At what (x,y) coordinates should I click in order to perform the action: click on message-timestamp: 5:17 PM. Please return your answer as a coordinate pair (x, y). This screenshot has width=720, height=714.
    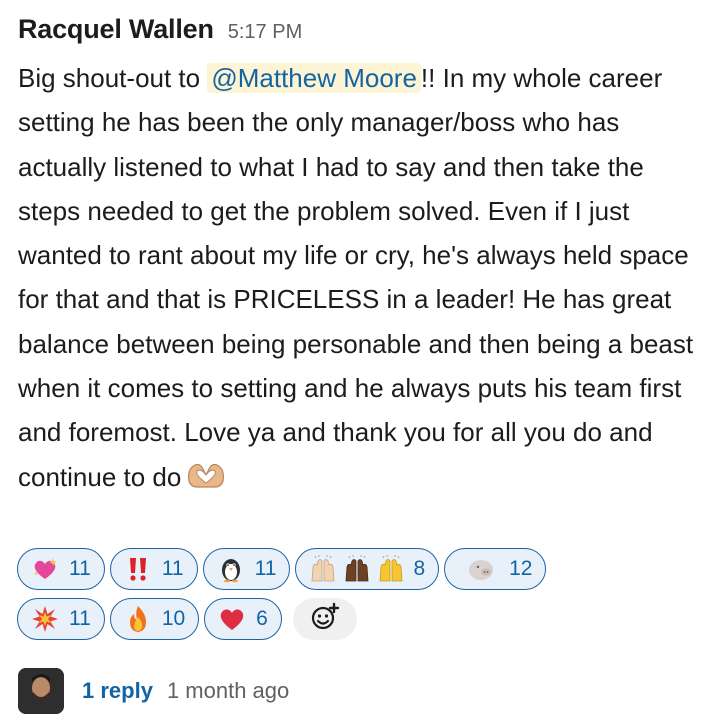
    Looking at the image, I should click on (265, 32).